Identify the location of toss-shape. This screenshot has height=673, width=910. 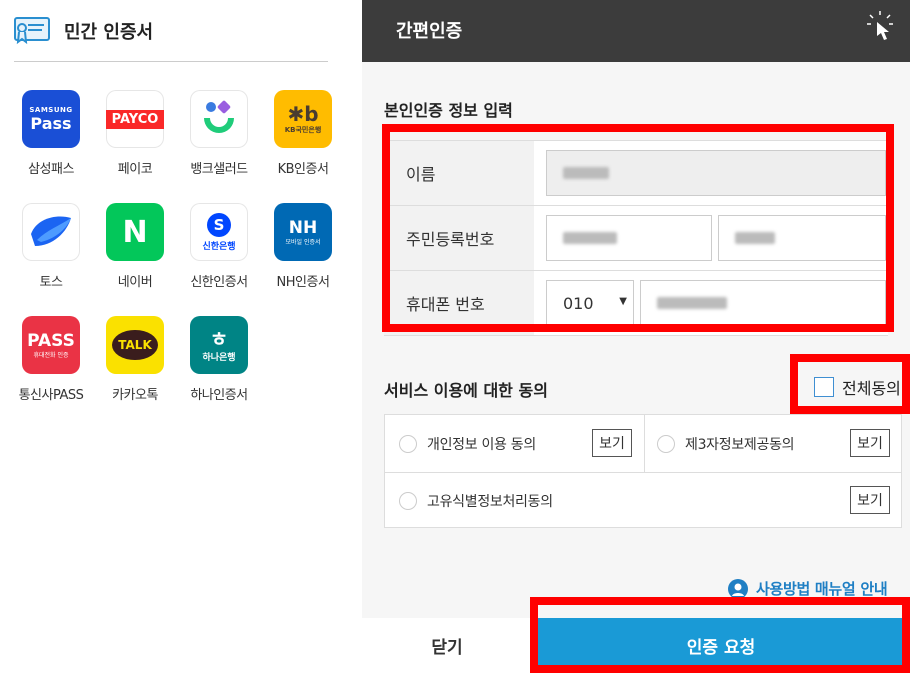
(51, 231).